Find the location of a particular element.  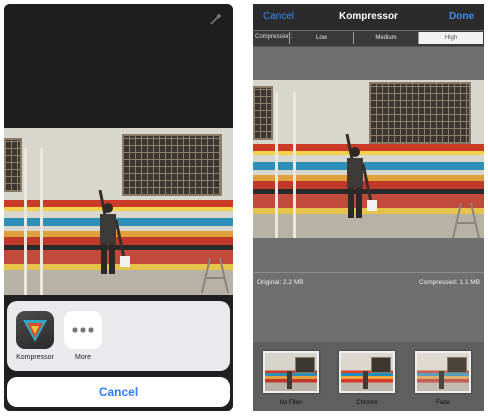

filter-label-fade: Fade is located at coordinates (443, 403).